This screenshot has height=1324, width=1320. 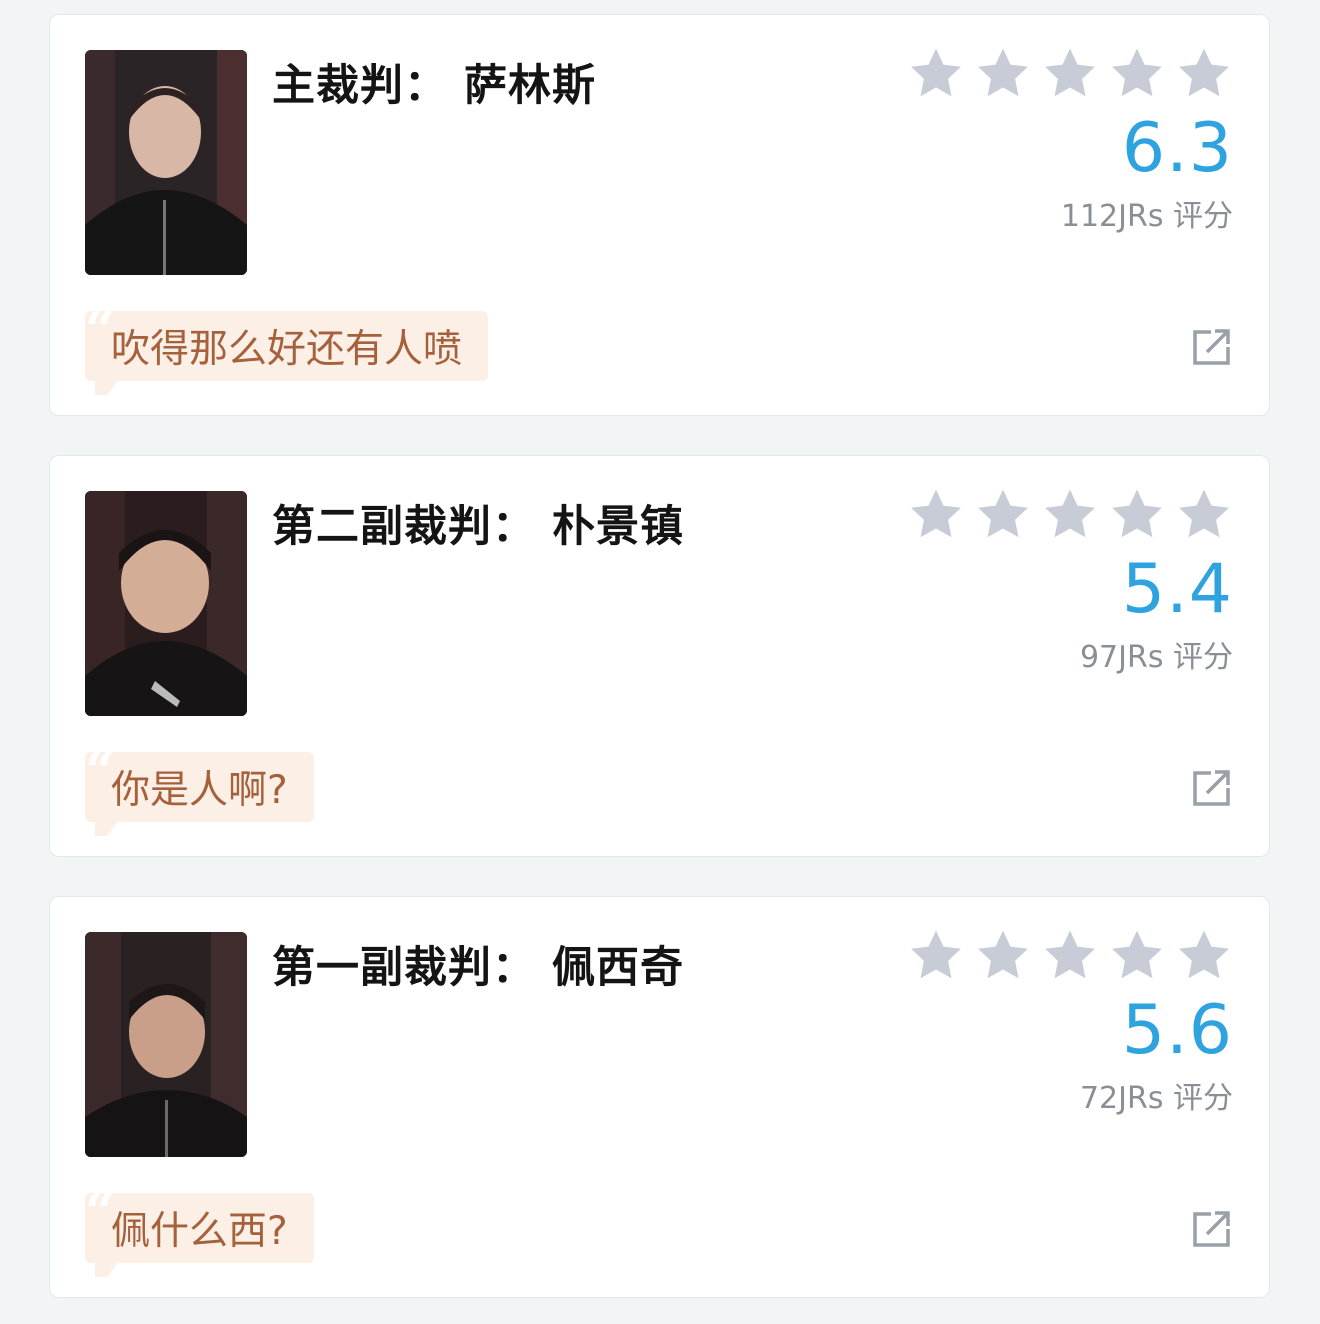 I want to click on rater-count: 72JRs 评分, so click(x=1156, y=1098).